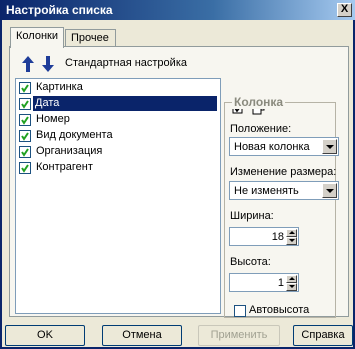 Image resolution: width=355 pixels, height=349 pixels. What do you see at coordinates (118, 152) in the screenshot?
I see `list-item: Организация` at bounding box center [118, 152].